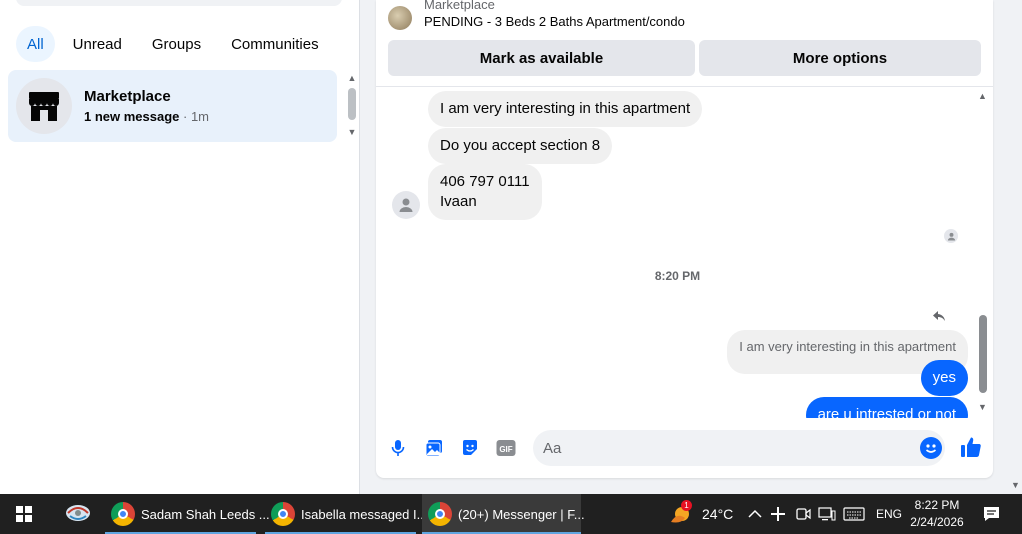 This screenshot has width=1022, height=534. Describe the element at coordinates (485, 181) in the screenshot. I see `message-line: 406 797 0111` at that location.